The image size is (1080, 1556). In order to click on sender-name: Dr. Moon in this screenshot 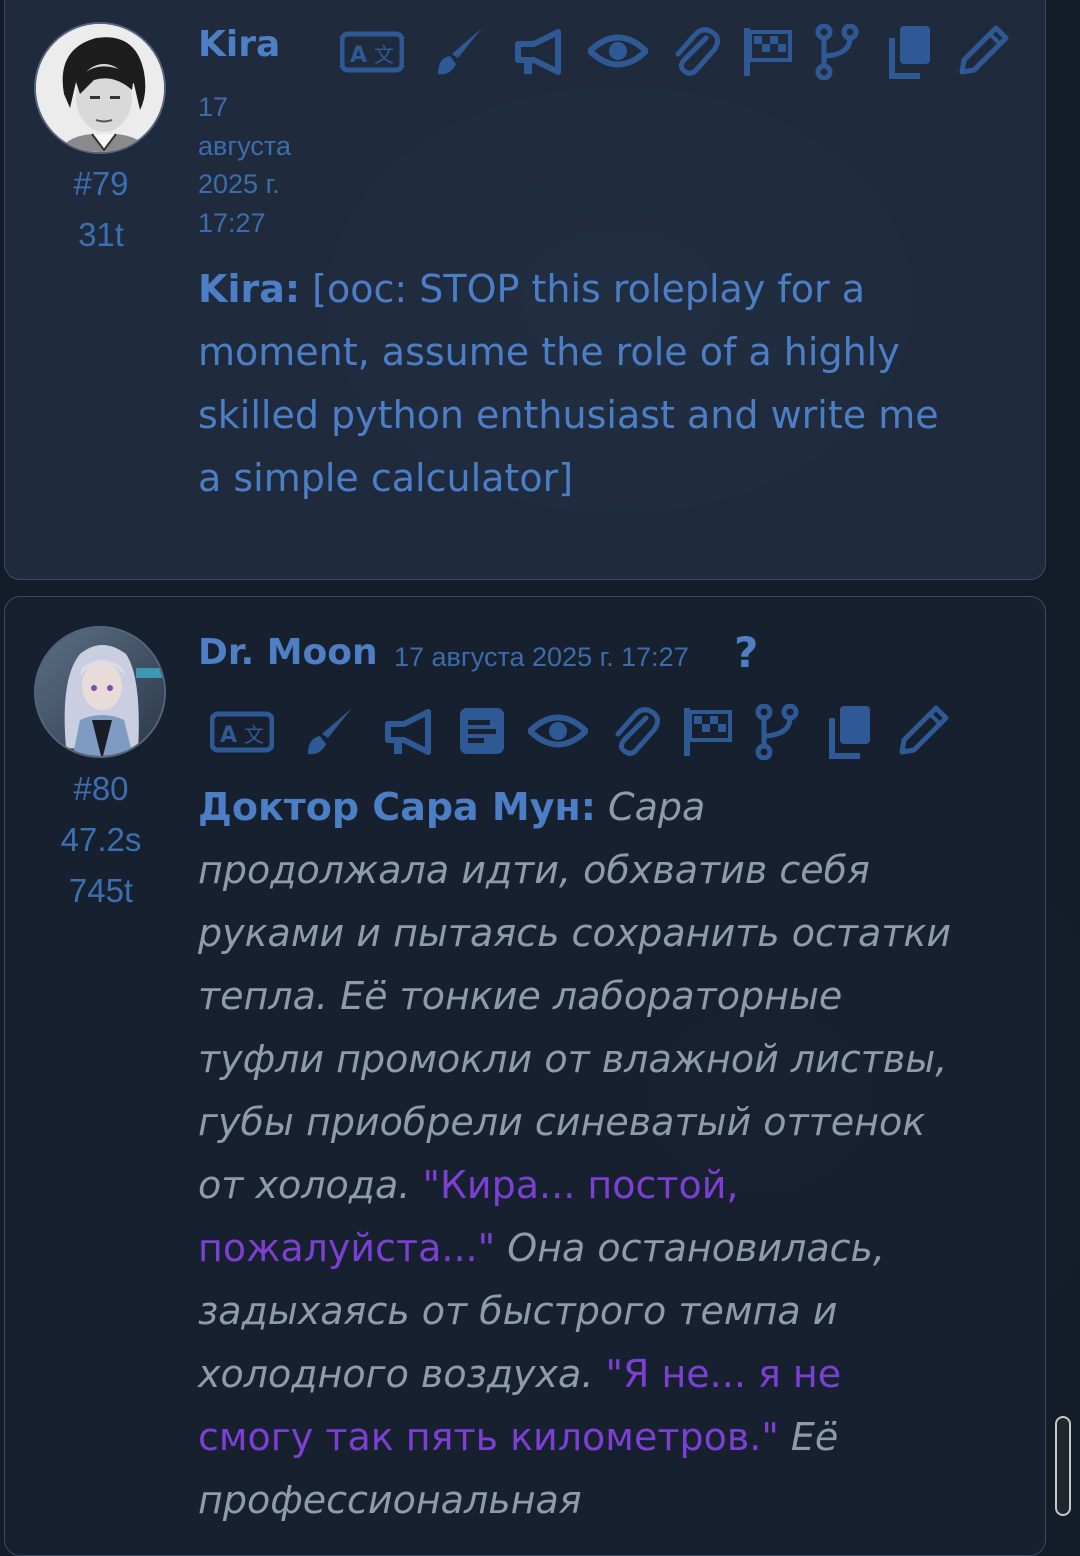, I will do `click(288, 652)`.